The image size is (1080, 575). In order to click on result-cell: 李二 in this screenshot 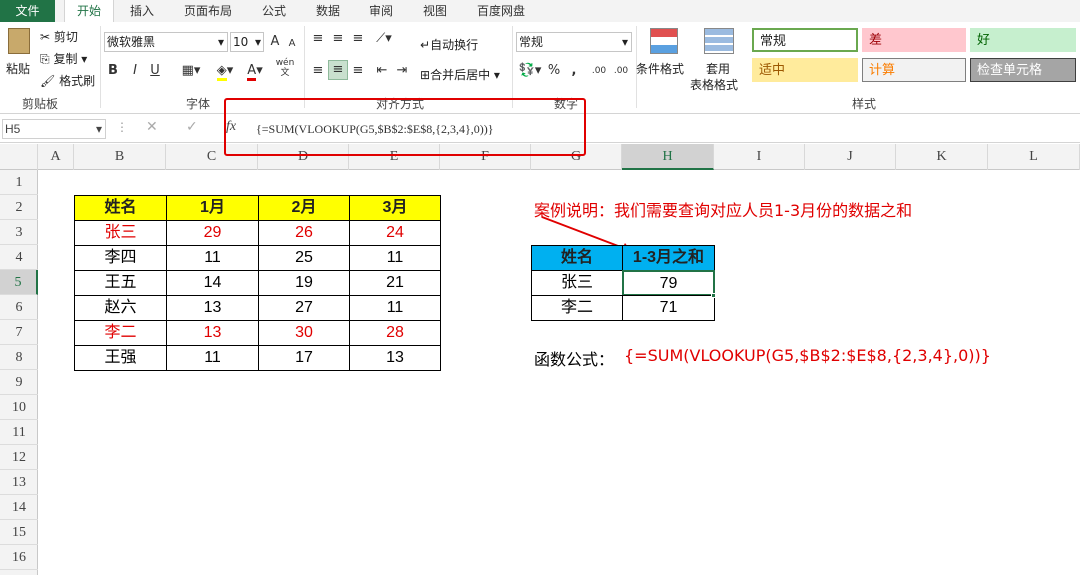, I will do `click(577, 308)`.